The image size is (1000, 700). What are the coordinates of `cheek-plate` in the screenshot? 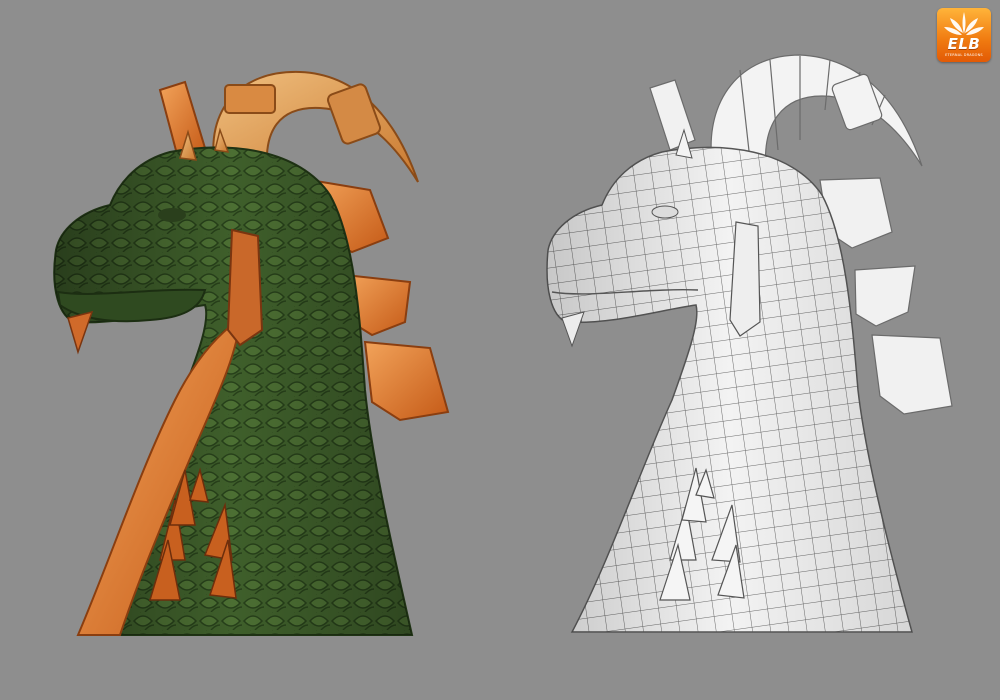 It's located at (245, 287).